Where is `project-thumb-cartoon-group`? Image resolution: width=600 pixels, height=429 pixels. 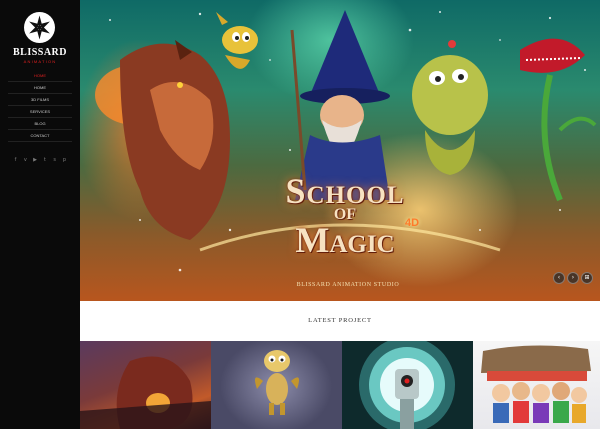 project-thumb-cartoon-group is located at coordinates (536, 385).